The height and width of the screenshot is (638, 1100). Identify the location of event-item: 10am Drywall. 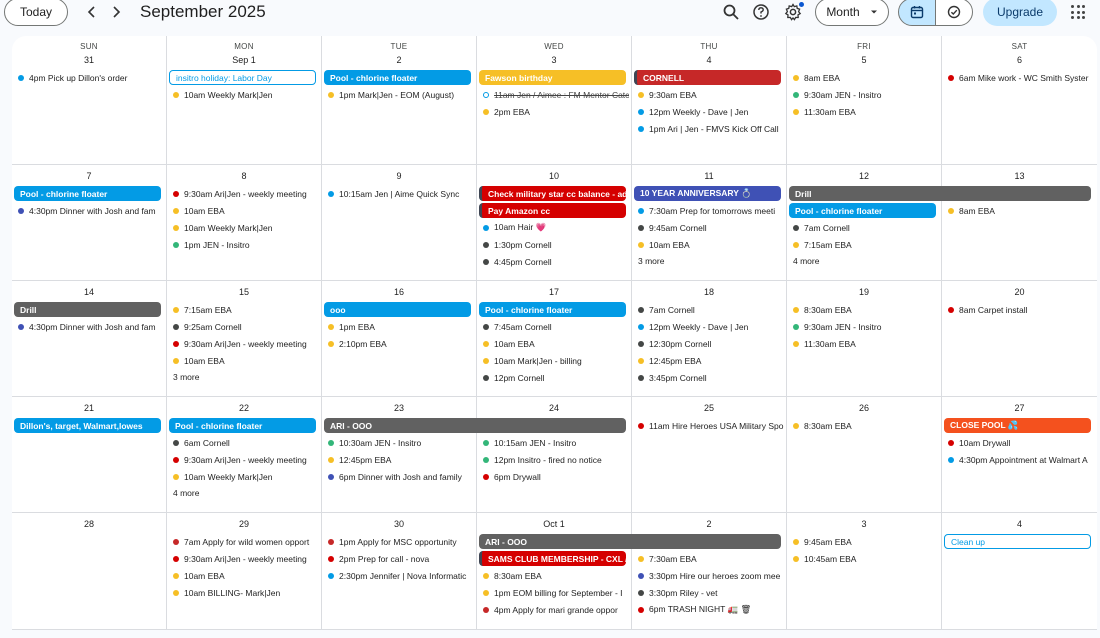
(1021, 442).